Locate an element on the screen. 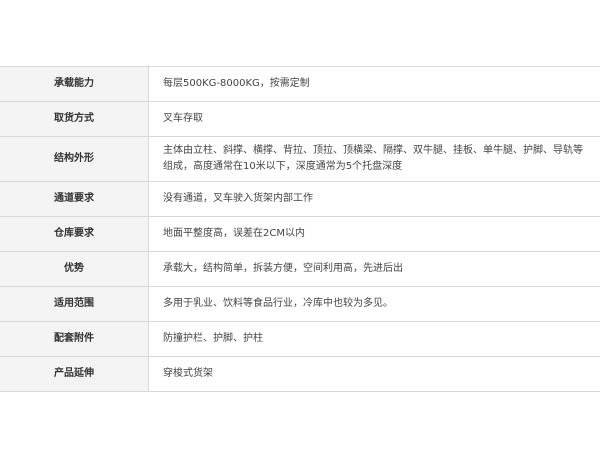 This screenshot has height=450, width=600. table-row: 承载能力 每层500KG-8000KG，按需定制 is located at coordinates (300, 84).